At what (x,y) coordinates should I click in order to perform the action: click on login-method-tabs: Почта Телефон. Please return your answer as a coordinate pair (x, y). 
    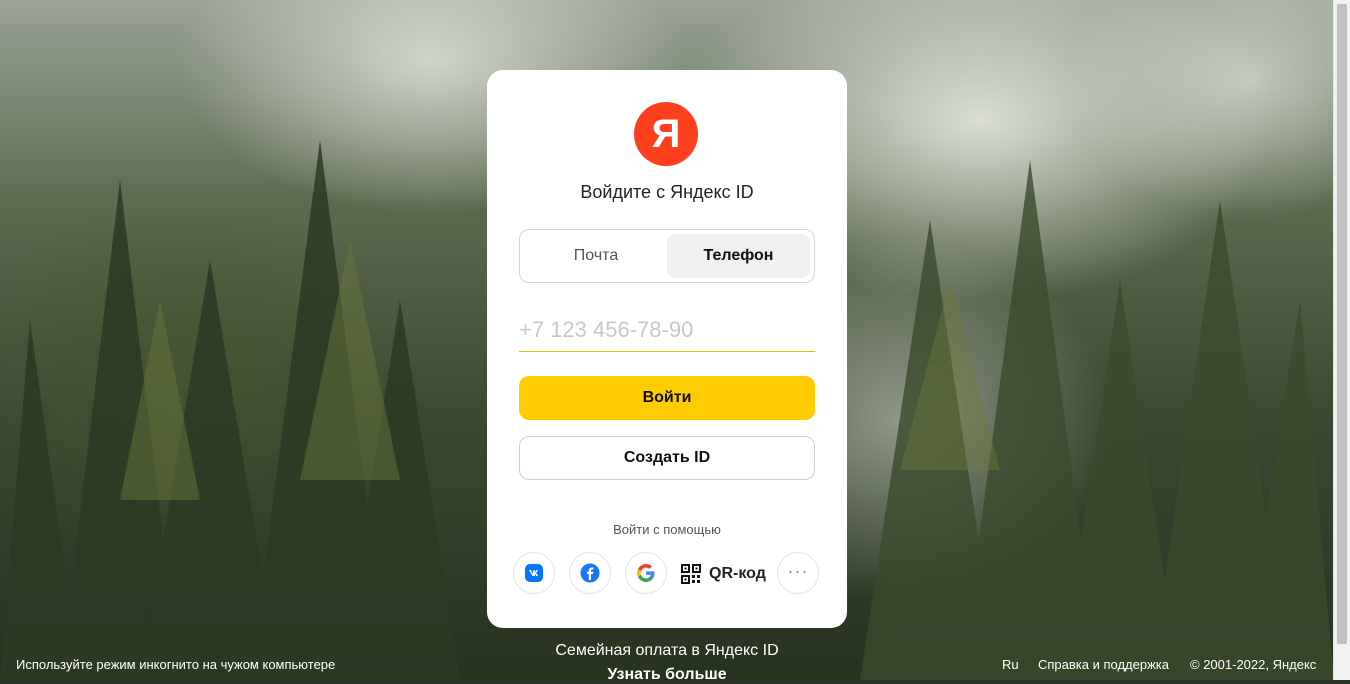
    Looking at the image, I should click on (667, 256).